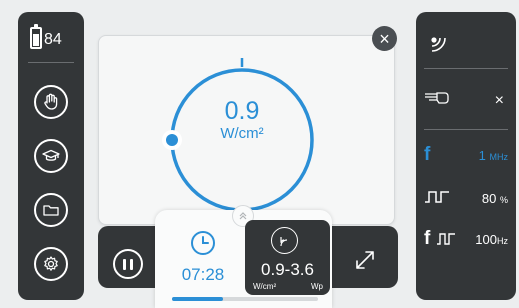 The image size is (519, 308). I want to click on clock-icon, so click(203, 243).